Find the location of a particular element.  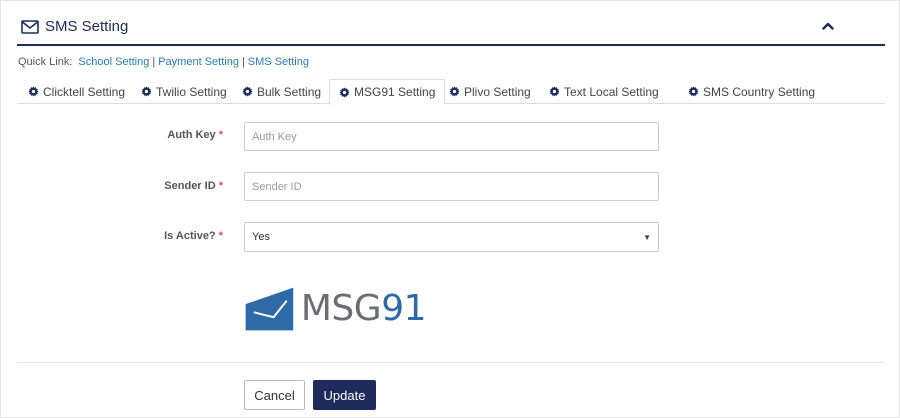

chevron-up-icon is located at coordinates (828, 26).